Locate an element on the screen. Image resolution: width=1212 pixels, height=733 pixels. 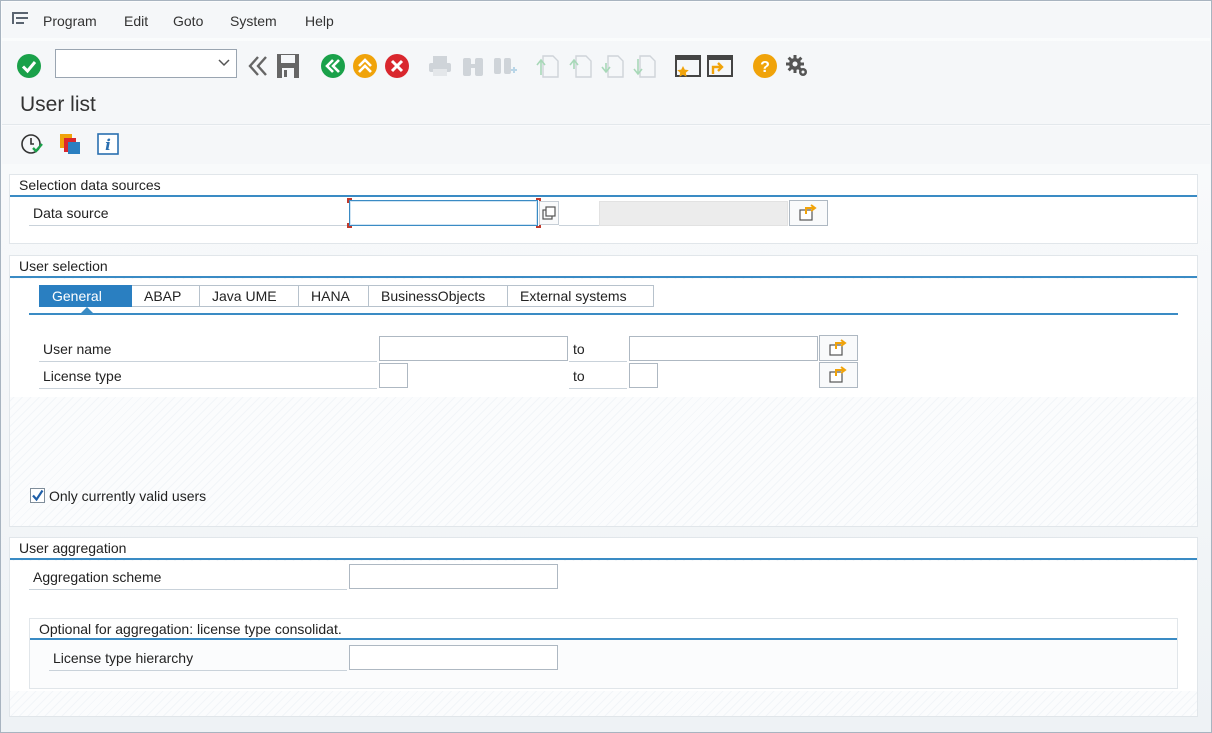
tab-abap: ABAP is located at coordinates (166, 296).